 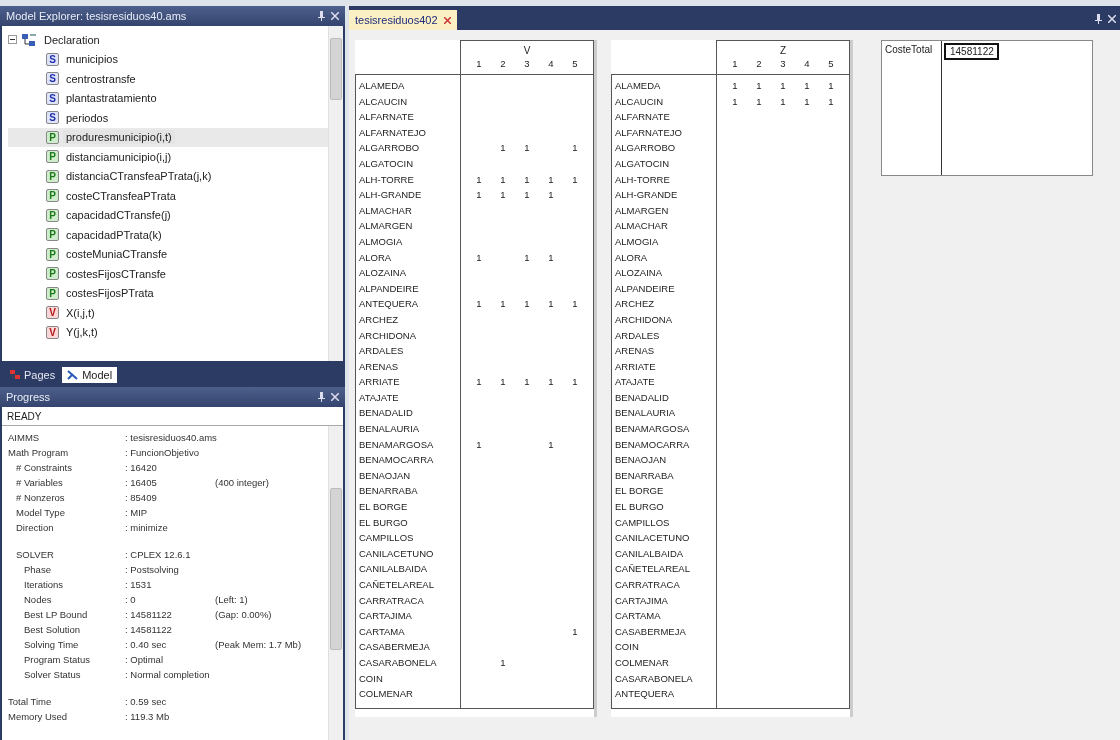 What do you see at coordinates (479, 64) in the screenshot?
I see `column-header: 1` at bounding box center [479, 64].